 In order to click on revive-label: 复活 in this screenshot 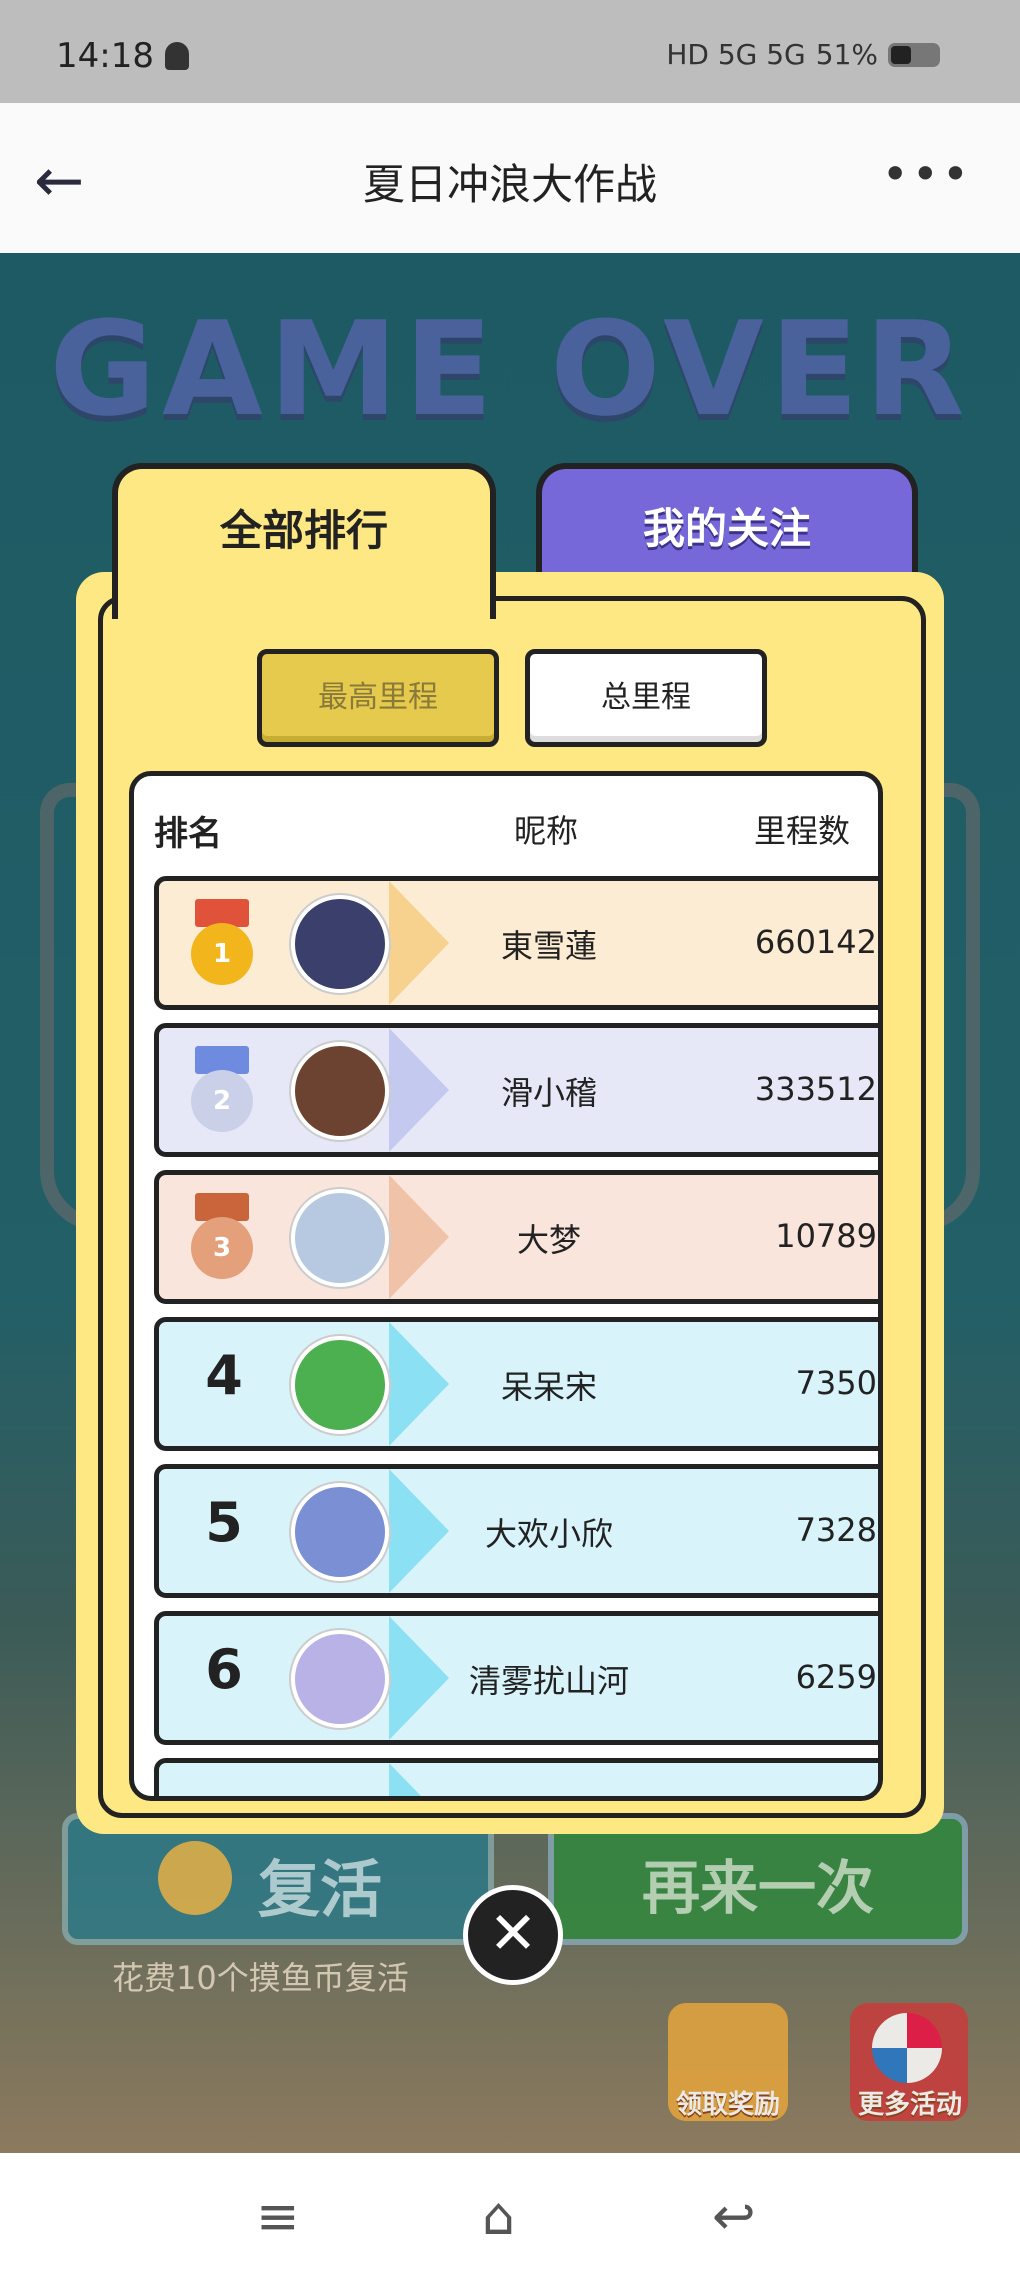, I will do `click(320, 1889)`.